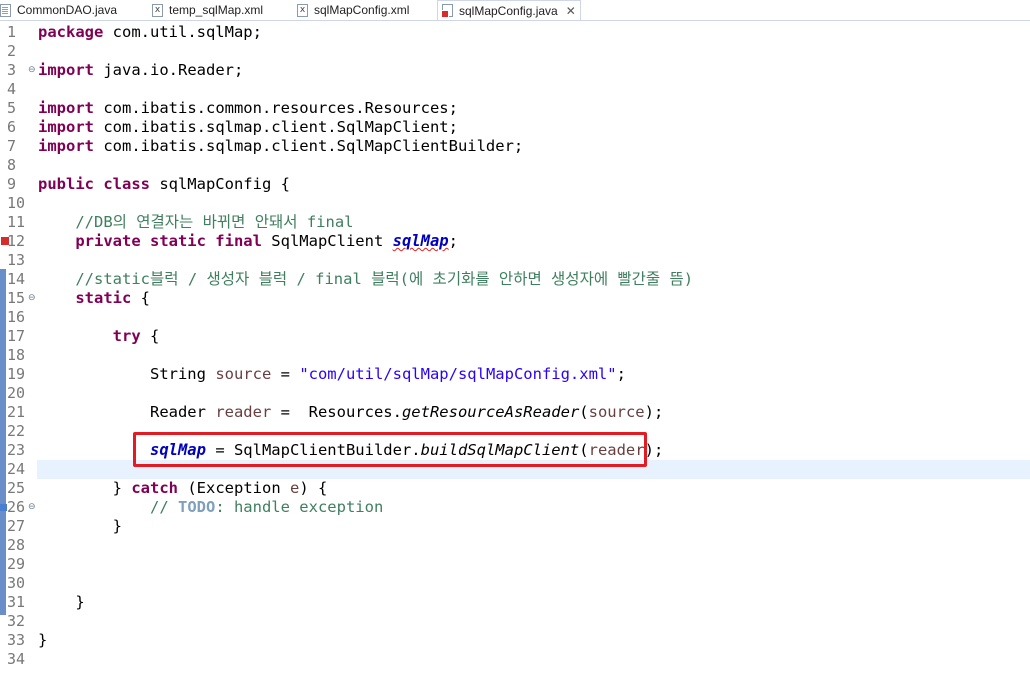 The height and width of the screenshot is (682, 1030). What do you see at coordinates (12, 146) in the screenshot?
I see `line-number: 7` at bounding box center [12, 146].